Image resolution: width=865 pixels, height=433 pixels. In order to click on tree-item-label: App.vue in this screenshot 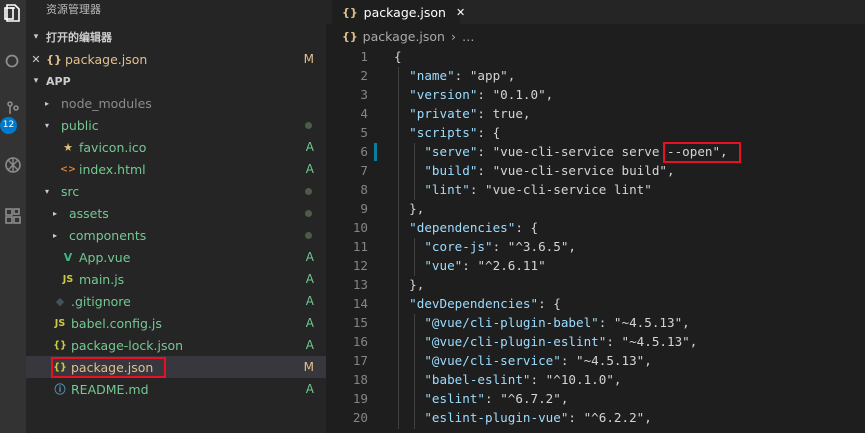, I will do `click(105, 257)`.